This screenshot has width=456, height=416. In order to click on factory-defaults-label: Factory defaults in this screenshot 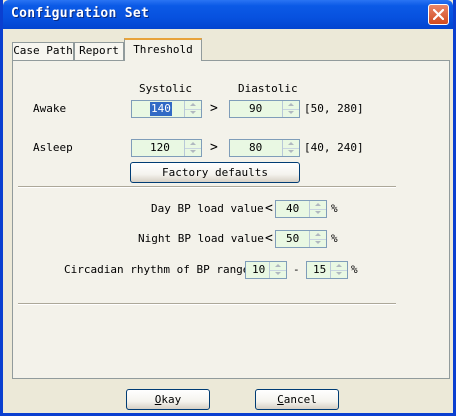, I will do `click(215, 172)`.